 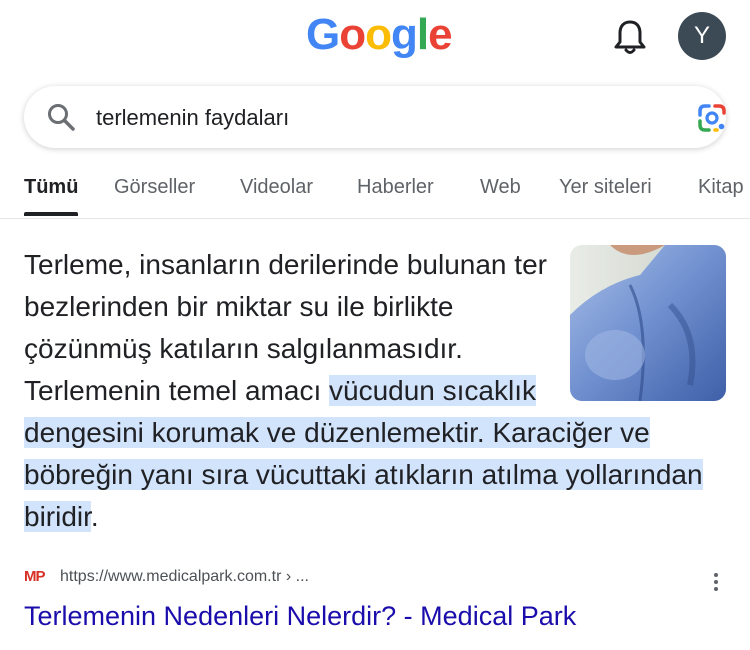 What do you see at coordinates (605, 187) in the screenshot?
I see `tab-local: Yer siteleri` at bounding box center [605, 187].